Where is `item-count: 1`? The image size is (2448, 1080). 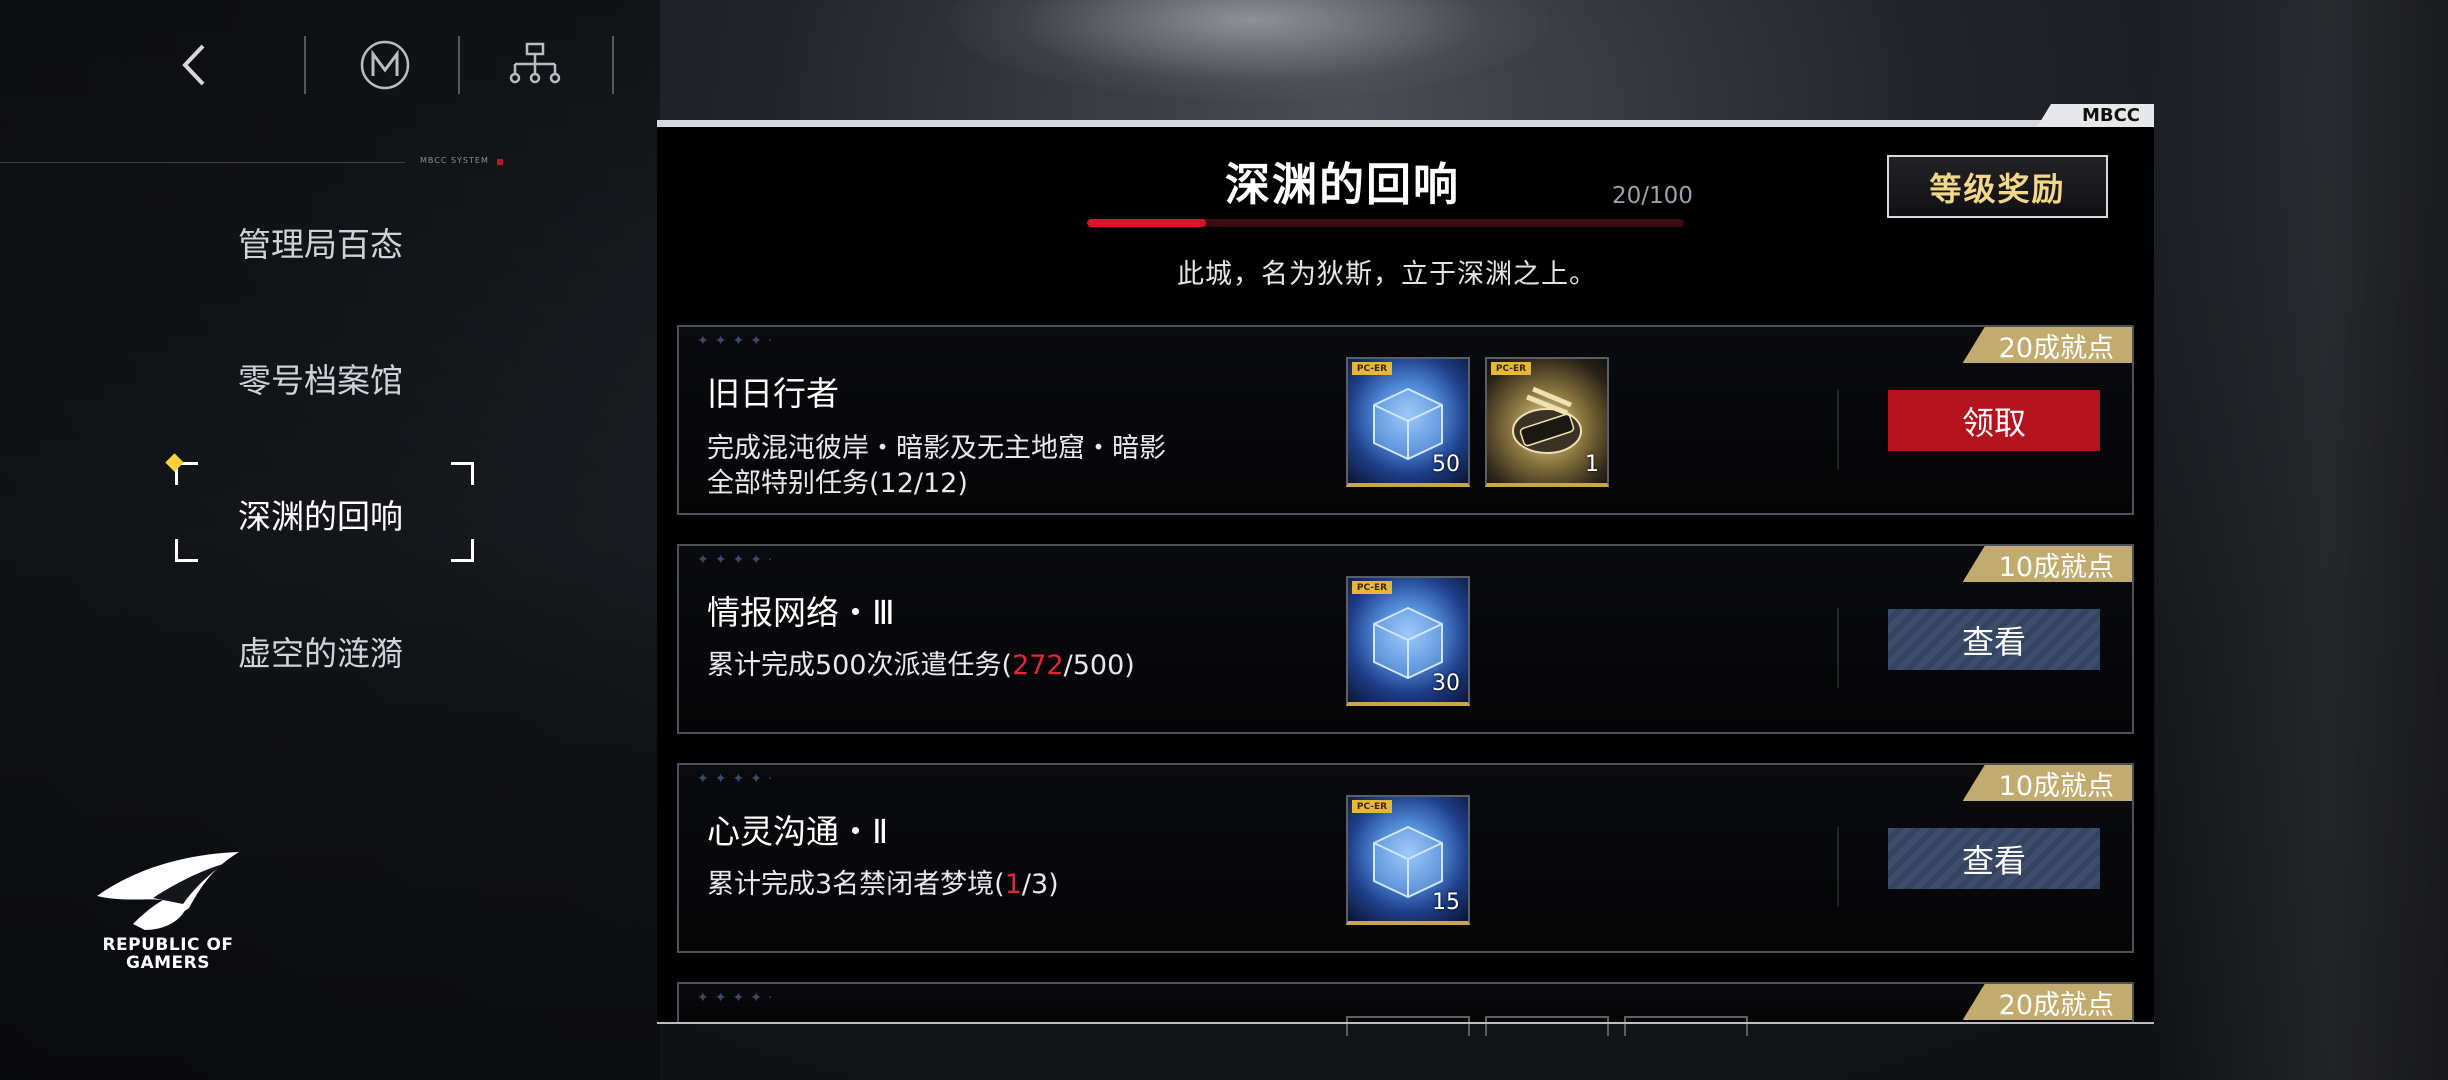 item-count: 1 is located at coordinates (1592, 464).